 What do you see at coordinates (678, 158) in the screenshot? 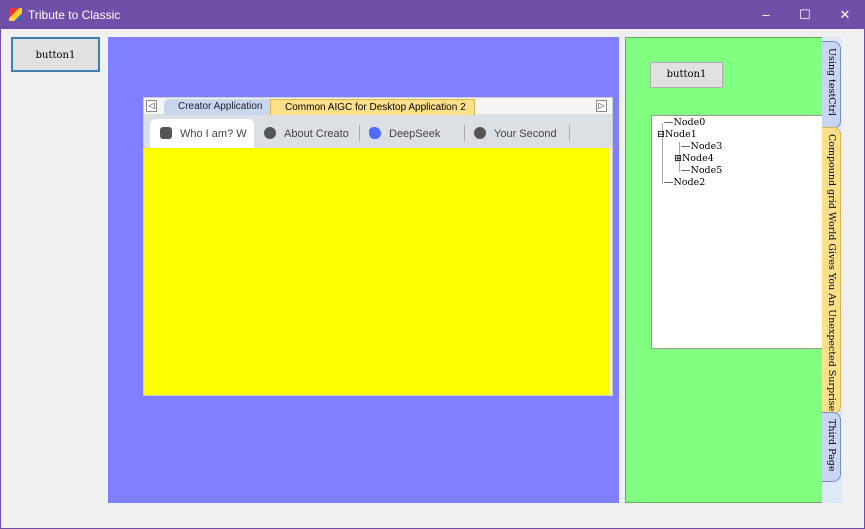
I see `expand-icon: ⊞` at bounding box center [678, 158].